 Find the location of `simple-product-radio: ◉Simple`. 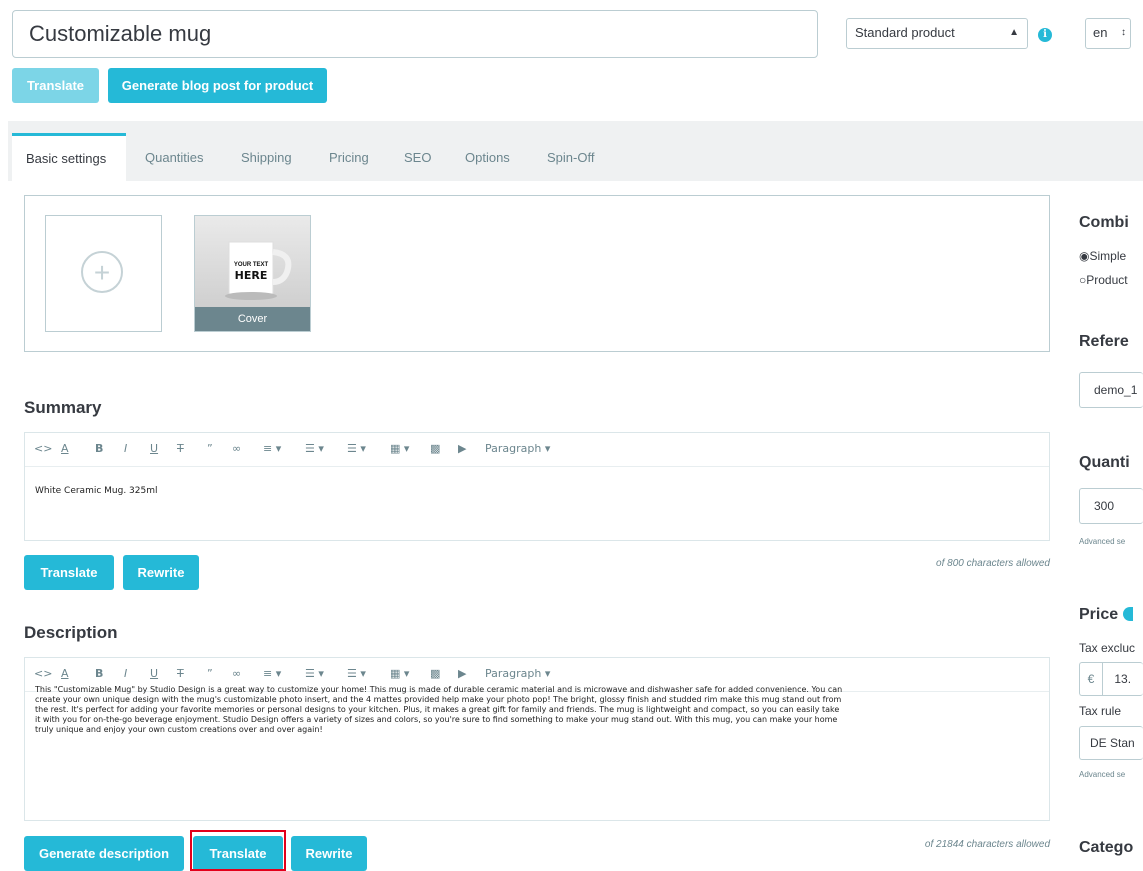

simple-product-radio: ◉Simple is located at coordinates (1102, 256).